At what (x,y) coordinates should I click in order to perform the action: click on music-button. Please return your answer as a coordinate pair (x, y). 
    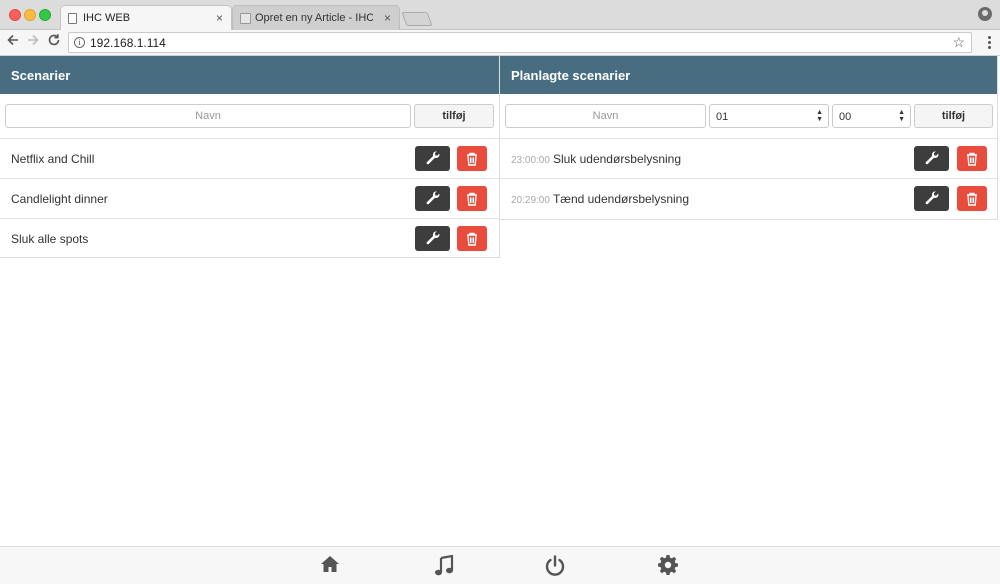
    Looking at the image, I should click on (444, 566).